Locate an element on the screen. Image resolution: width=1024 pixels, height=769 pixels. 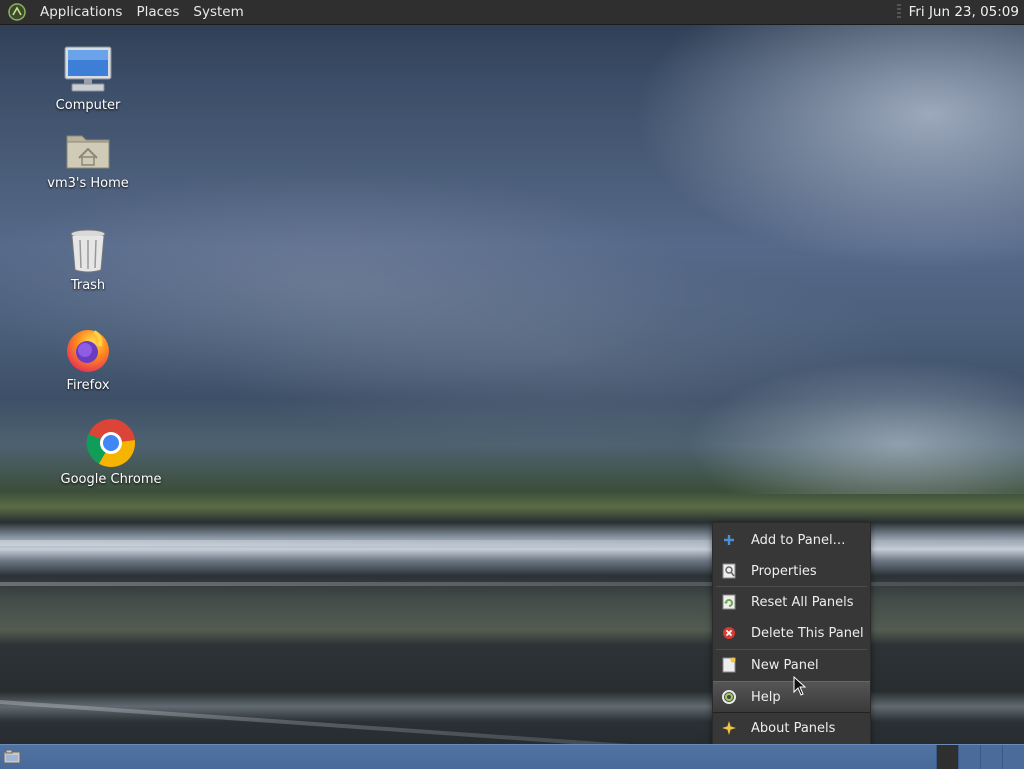
places-menu: Places is located at coordinates (157, 12).